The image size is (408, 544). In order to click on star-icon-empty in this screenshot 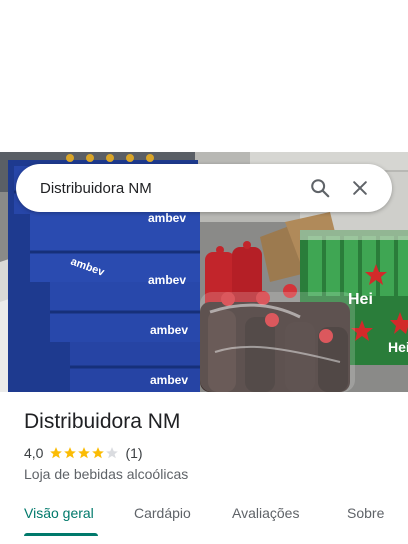, I will do `click(112, 453)`.